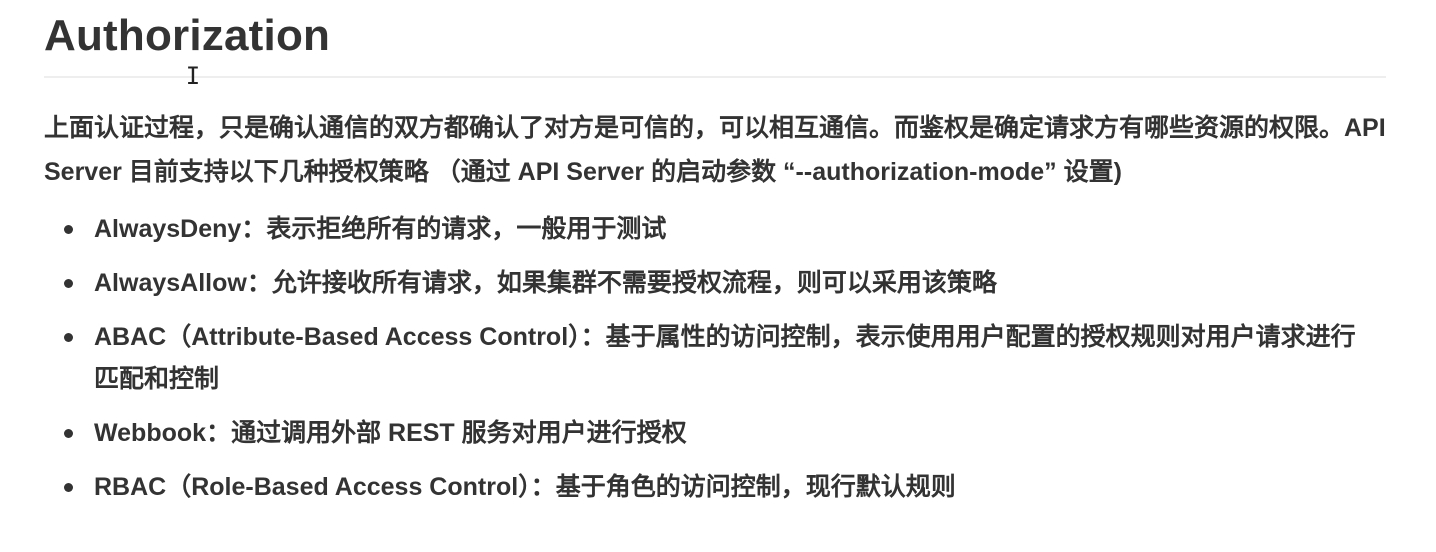  Describe the element at coordinates (187, 35) in the screenshot. I see `page-title: Authorization` at that location.